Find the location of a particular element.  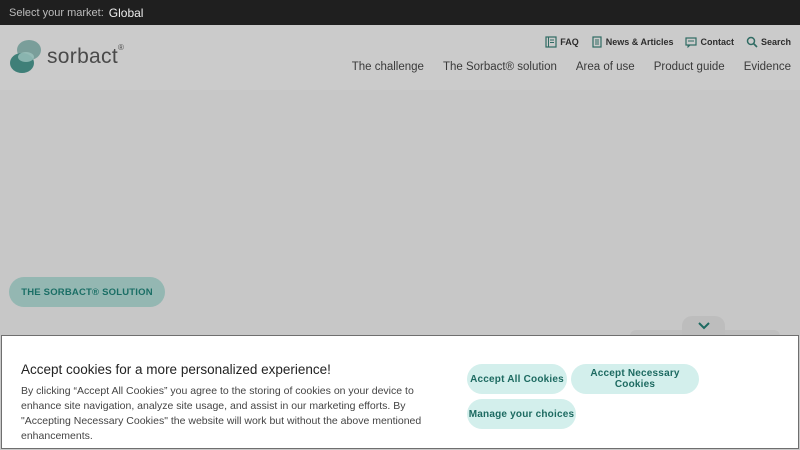

faq-icon is located at coordinates (551, 42).